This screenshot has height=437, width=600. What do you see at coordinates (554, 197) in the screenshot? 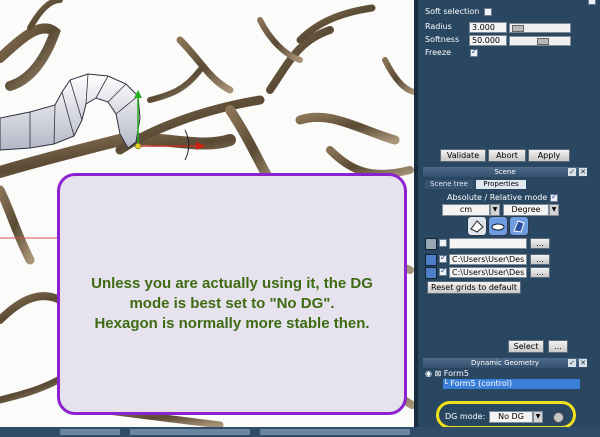
I see `abs-rel-checkbox` at bounding box center [554, 197].